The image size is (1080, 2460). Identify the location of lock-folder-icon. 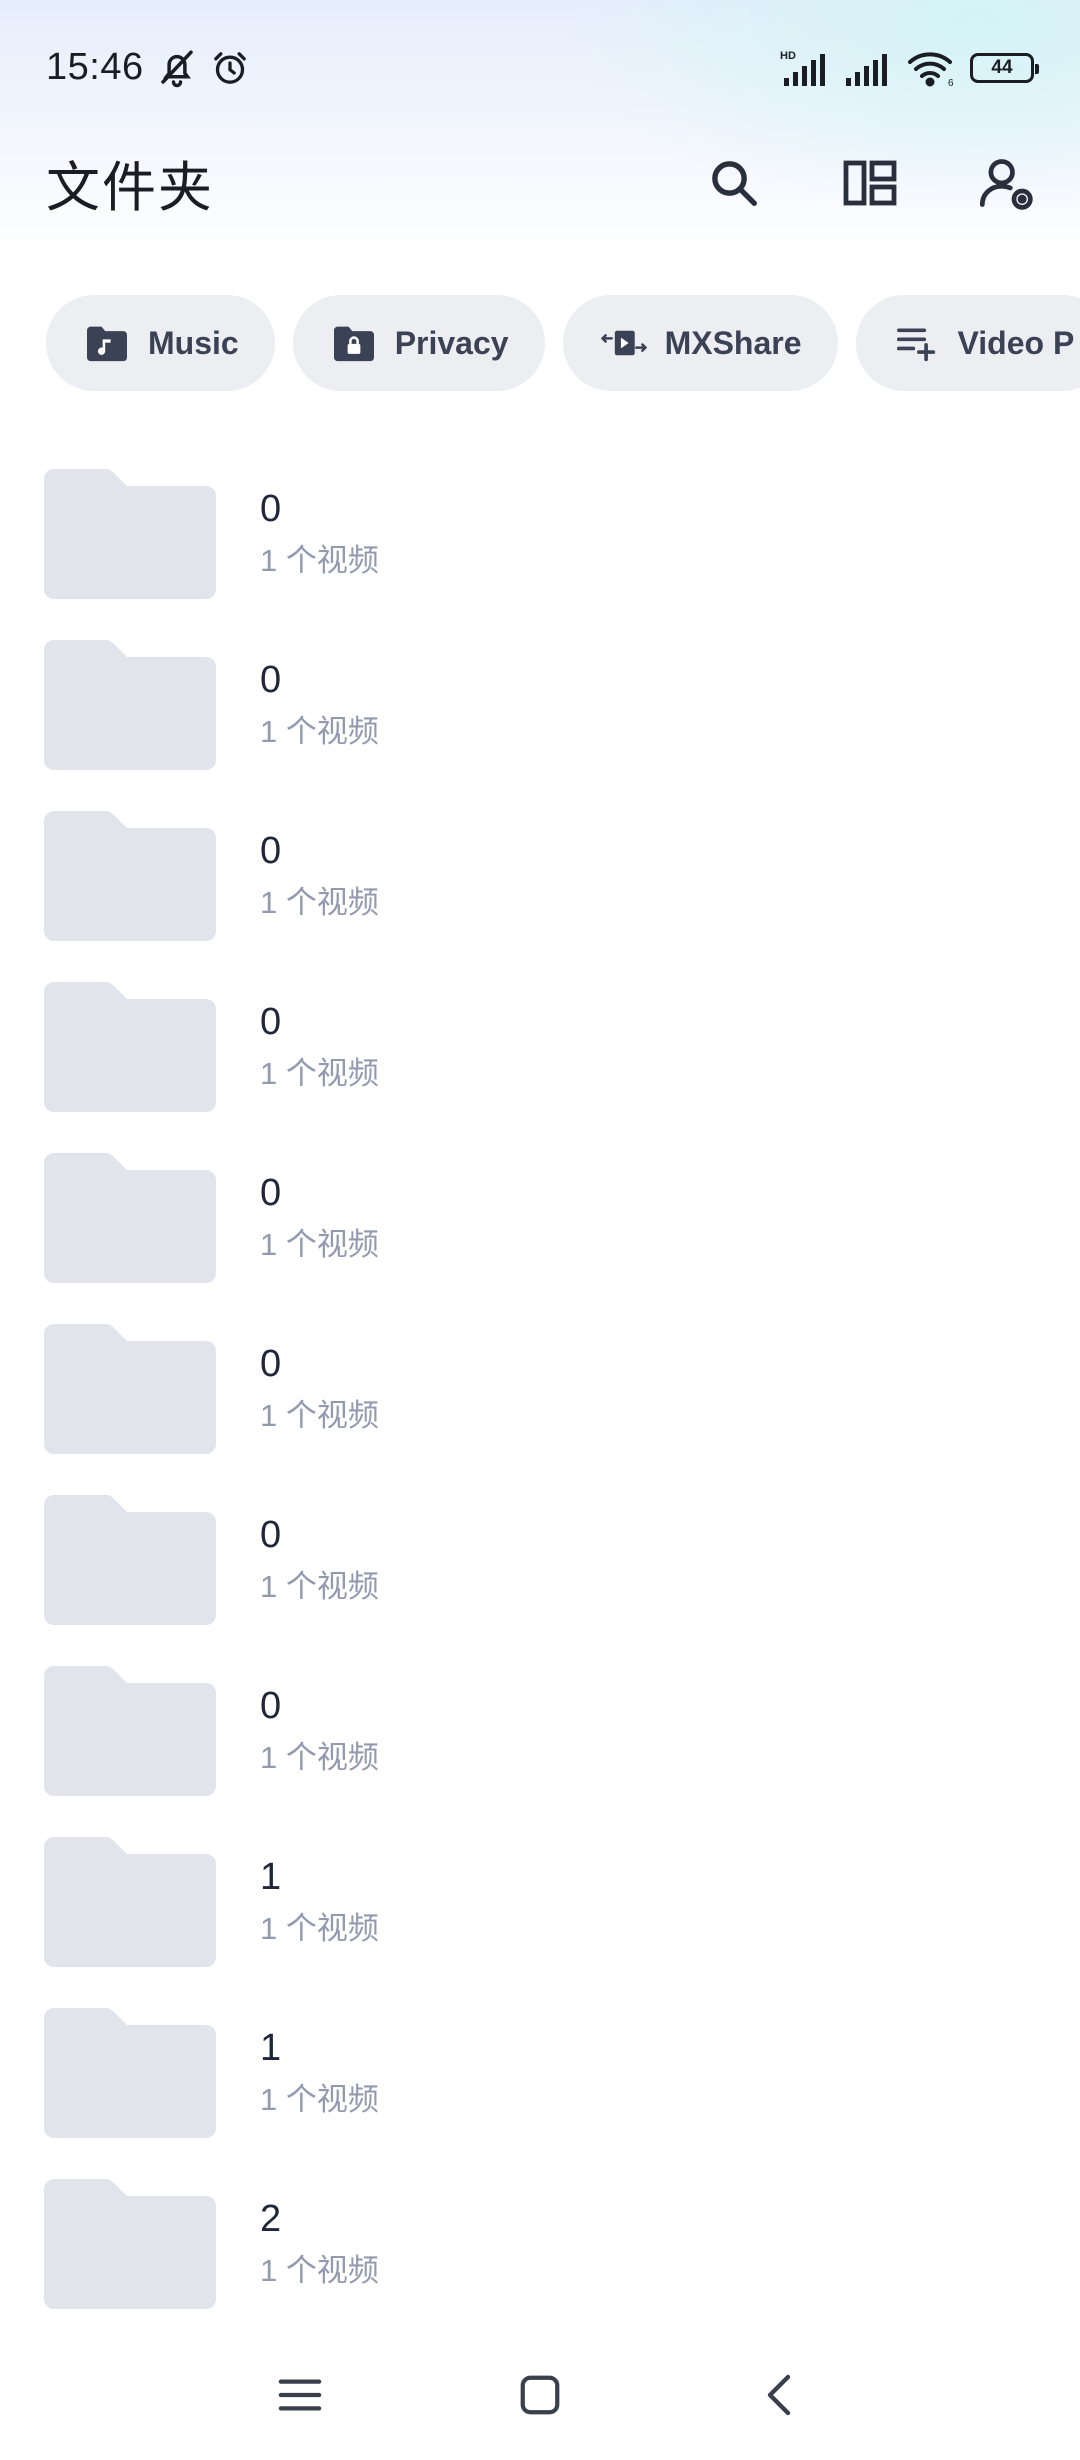
(354, 343).